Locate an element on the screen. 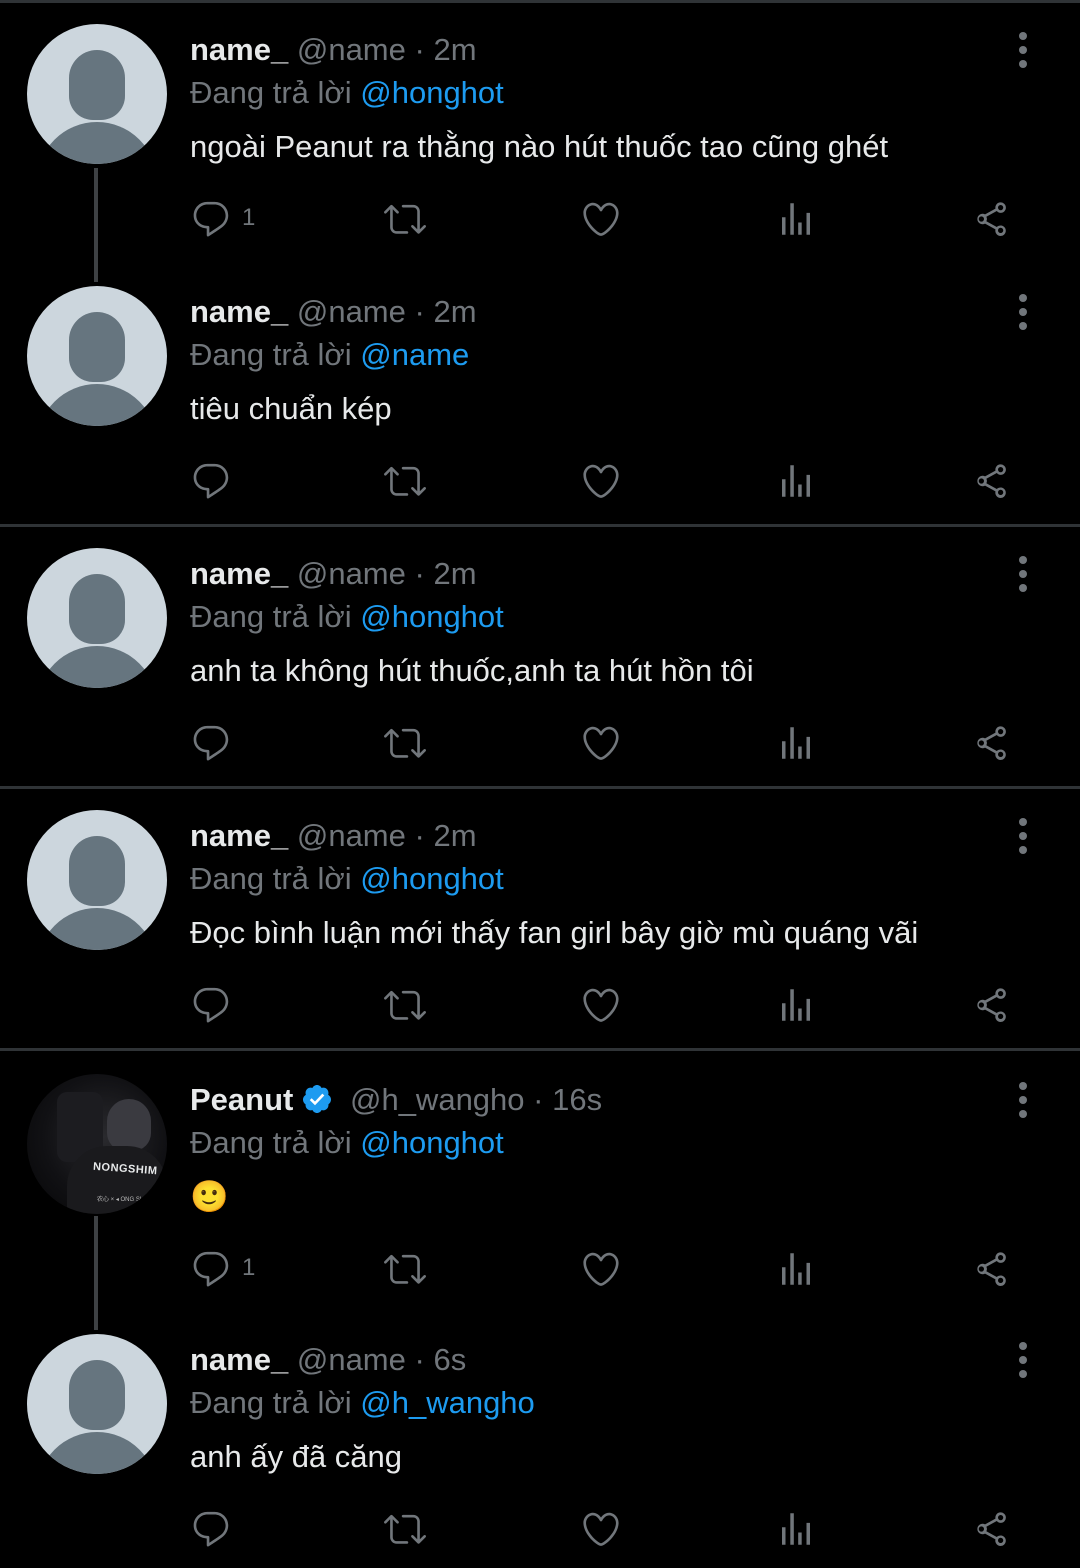 Image resolution: width=1080 pixels, height=1568 pixels. reply-icon is located at coordinates (211, 481).